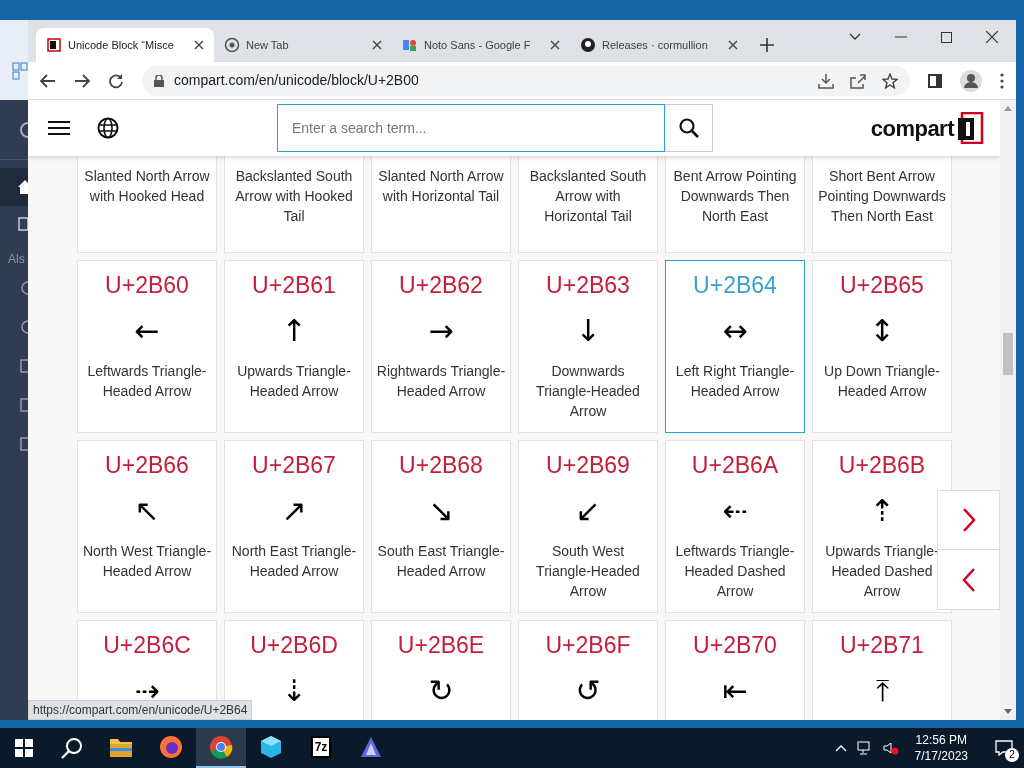 This screenshot has height=768, width=1024. Describe the element at coordinates (147, 331) in the screenshot. I see `character-glyph: ←` at that location.